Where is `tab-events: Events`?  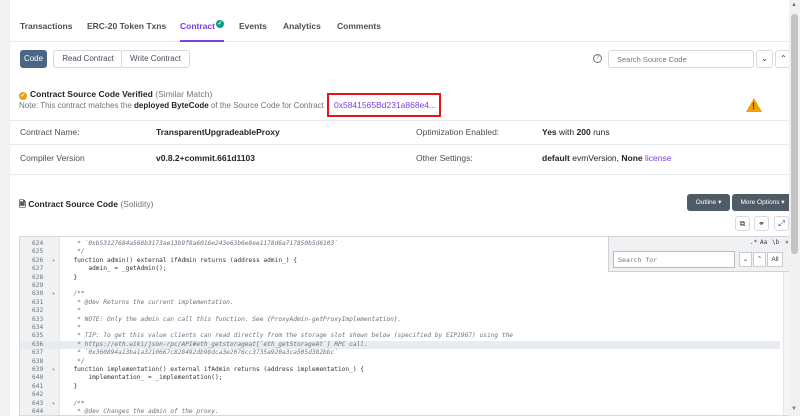 tab-events: Events is located at coordinates (253, 27).